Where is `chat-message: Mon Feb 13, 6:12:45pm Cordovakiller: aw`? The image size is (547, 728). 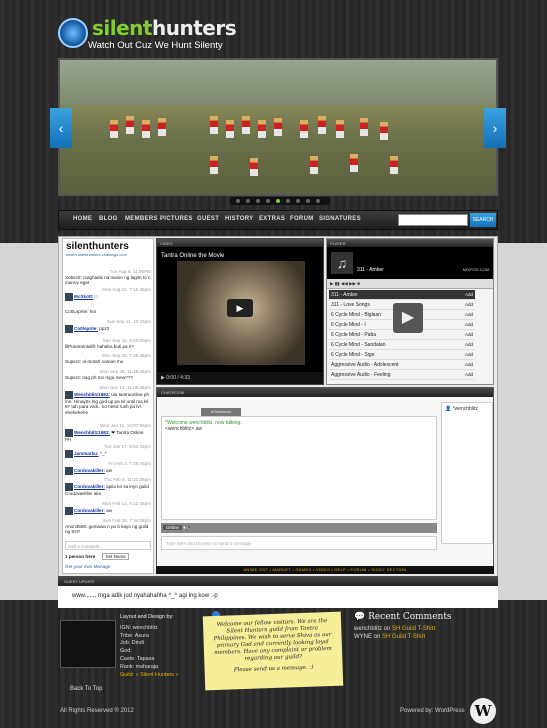
chat-message: Mon Feb 13, 6:12:45pm Cordovakiller: aw is located at coordinates (108, 508).